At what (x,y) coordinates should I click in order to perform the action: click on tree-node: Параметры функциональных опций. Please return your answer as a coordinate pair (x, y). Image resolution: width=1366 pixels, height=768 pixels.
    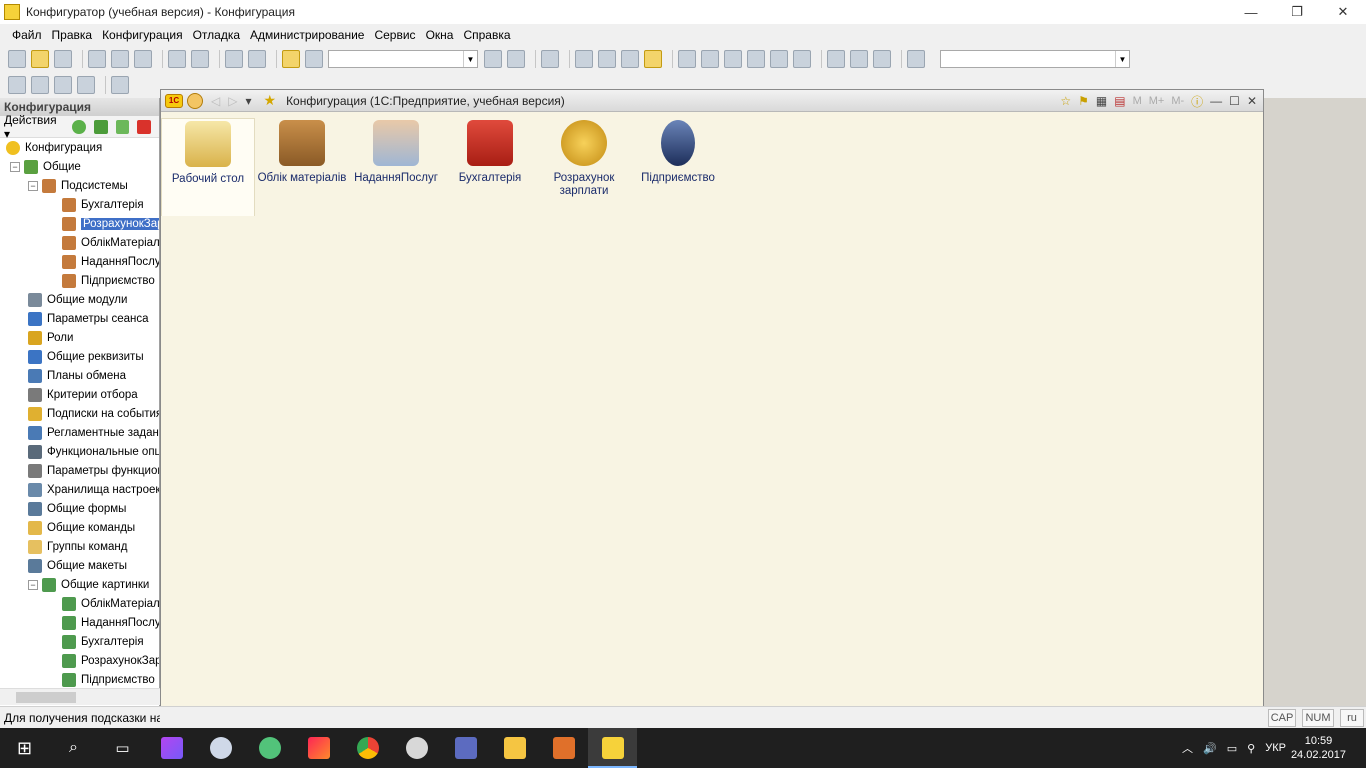
    Looking at the image, I should click on (79, 470).